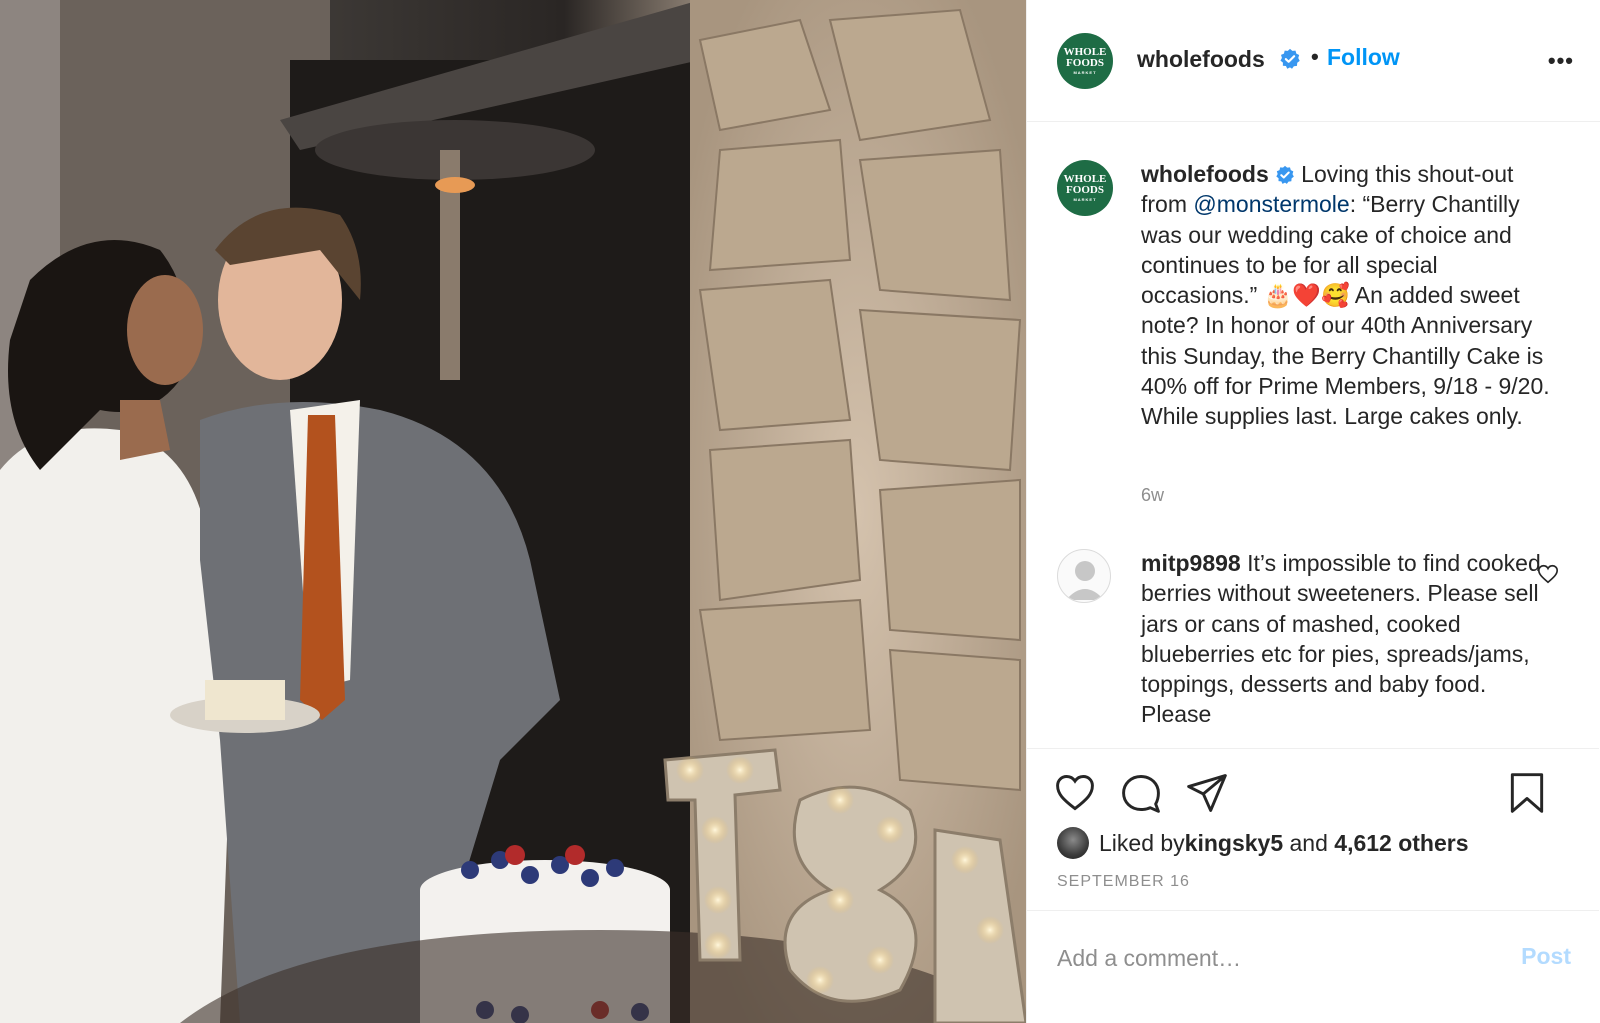 The height and width of the screenshot is (1023, 1600). I want to click on liker-avatar, so click(1073, 843).